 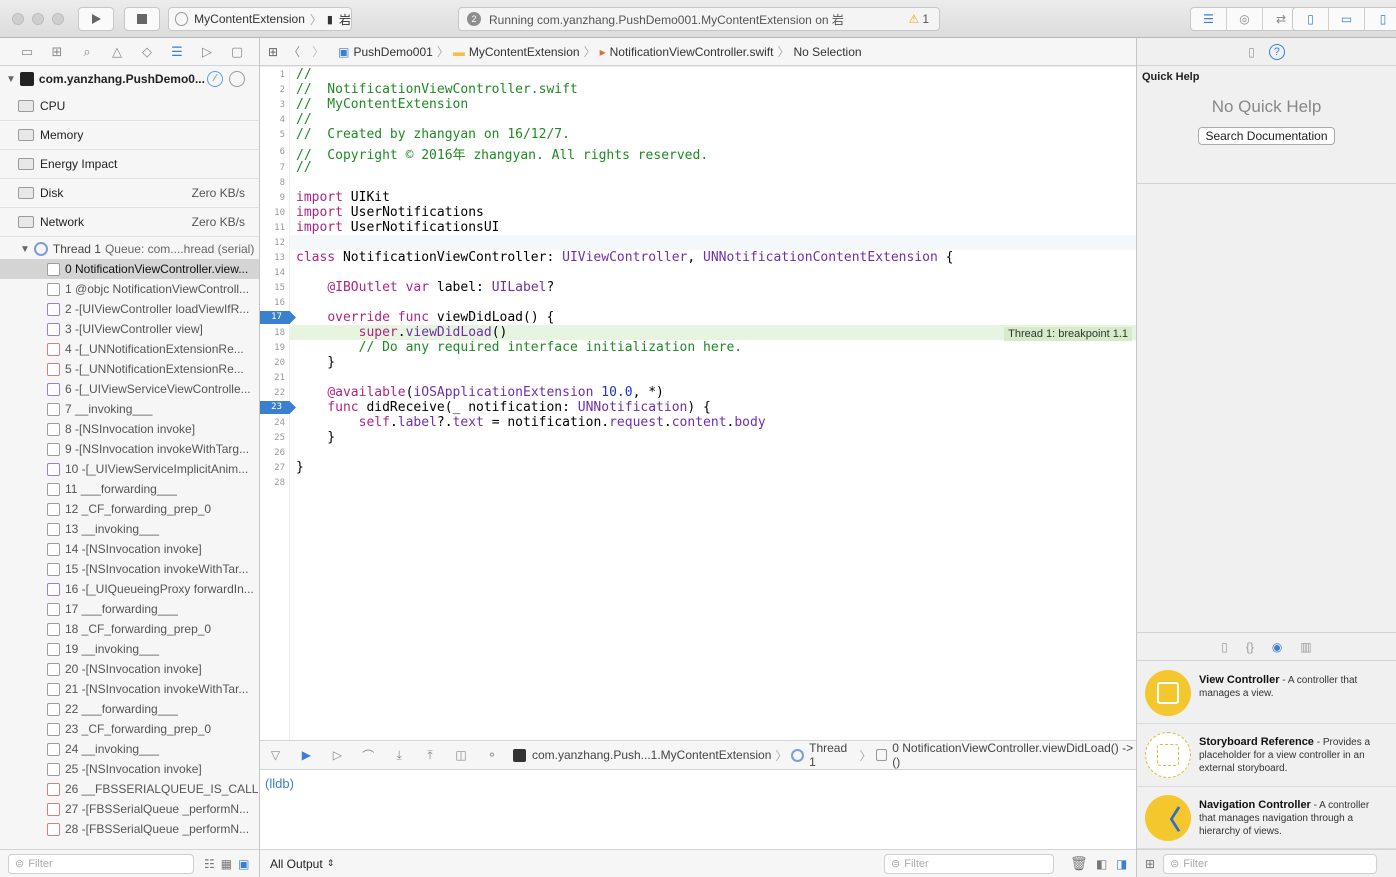 I want to click on stack-frame-row: 18 _CF_forwarding_prep_0, so click(x=129, y=629).